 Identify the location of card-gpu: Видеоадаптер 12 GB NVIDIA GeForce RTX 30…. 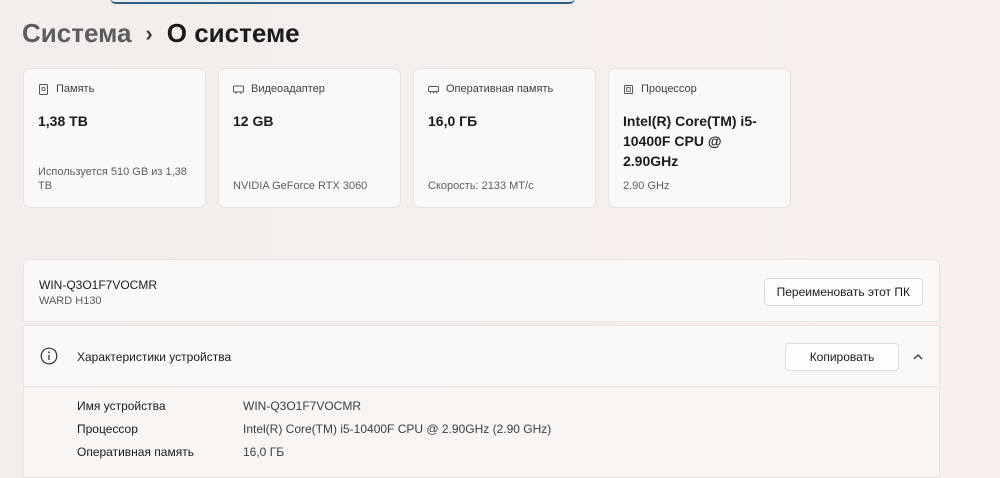
(309, 138).